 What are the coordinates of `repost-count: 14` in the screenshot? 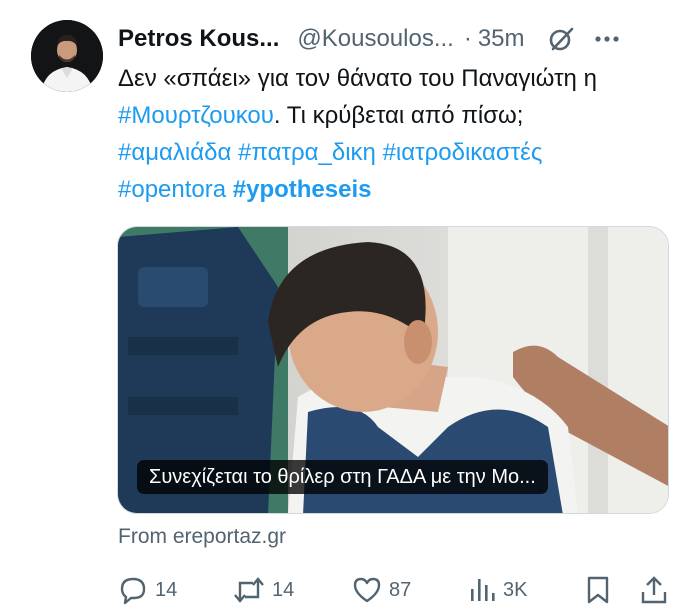 It's located at (283, 589).